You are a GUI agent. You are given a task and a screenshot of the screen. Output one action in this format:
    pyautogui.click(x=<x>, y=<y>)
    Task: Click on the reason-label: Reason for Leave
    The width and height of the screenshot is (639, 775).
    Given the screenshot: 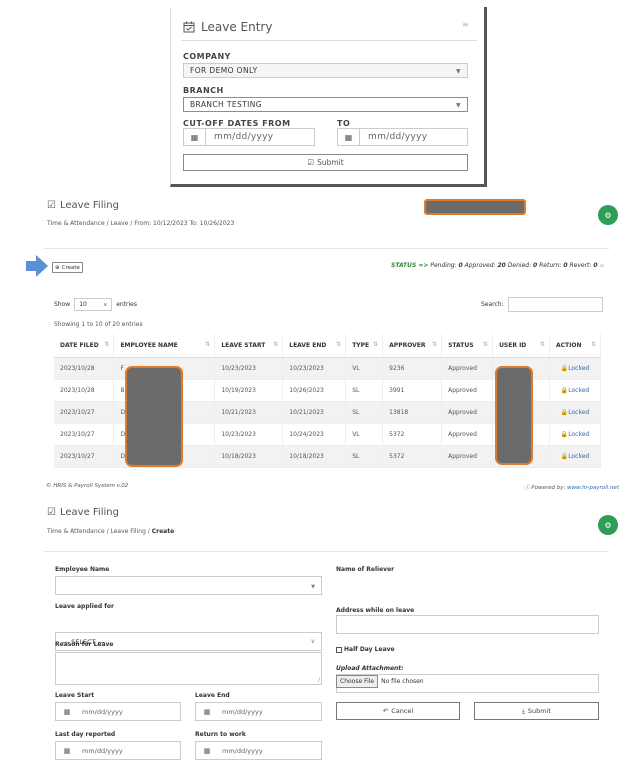 What is the action you would take?
    pyautogui.click(x=84, y=644)
    